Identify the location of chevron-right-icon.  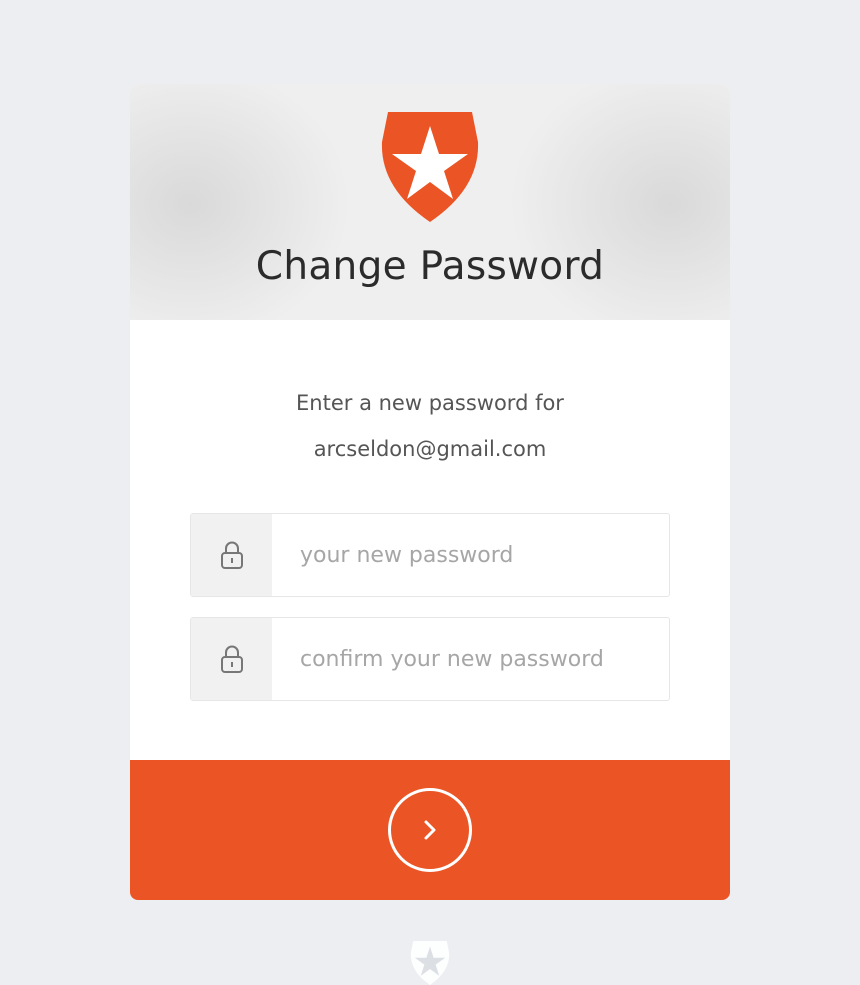
(430, 830).